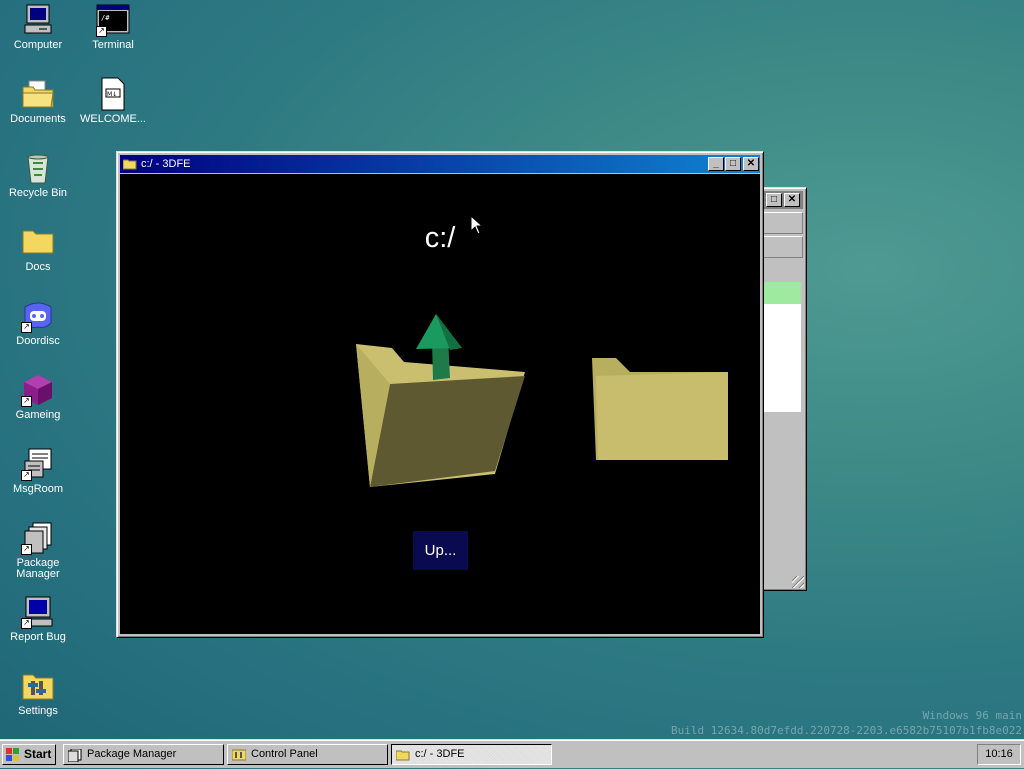 Image resolution: width=1024 pixels, height=769 pixels. What do you see at coordinates (661, 409) in the screenshot?
I see `child-folder-3d` at bounding box center [661, 409].